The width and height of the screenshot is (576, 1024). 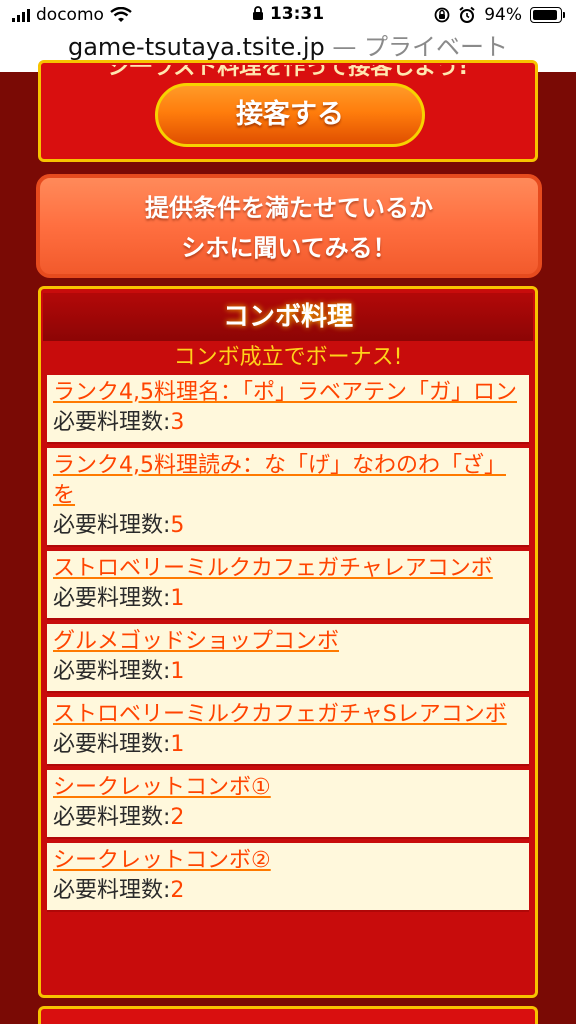 I want to click on serve-panel: ジ一ラスト料理を作って接客しよう! 接客する, so click(x=288, y=111).